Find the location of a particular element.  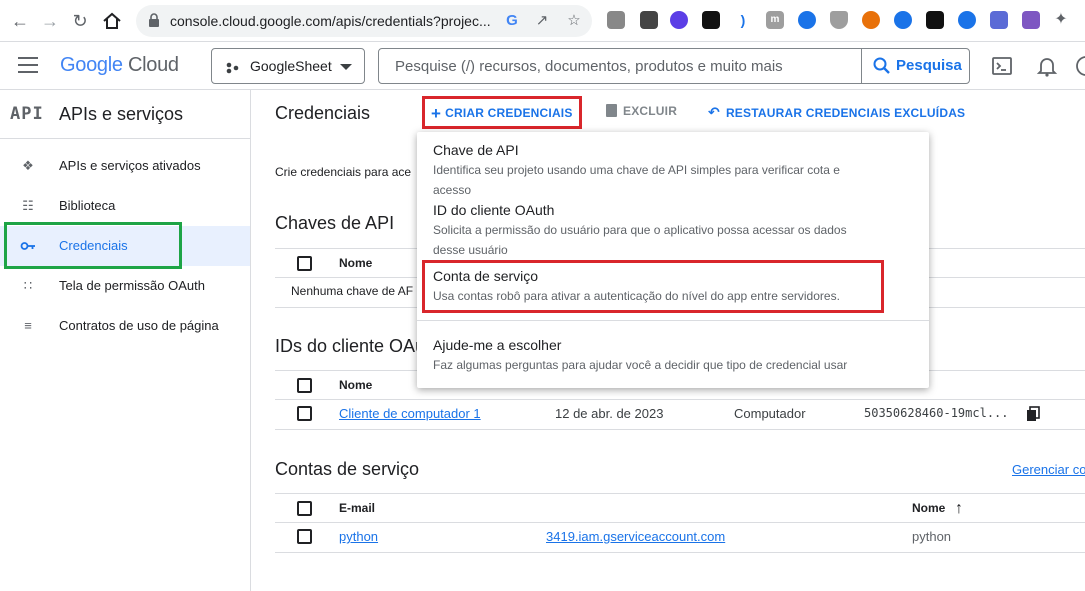

page-title: Credenciais is located at coordinates (323, 113).